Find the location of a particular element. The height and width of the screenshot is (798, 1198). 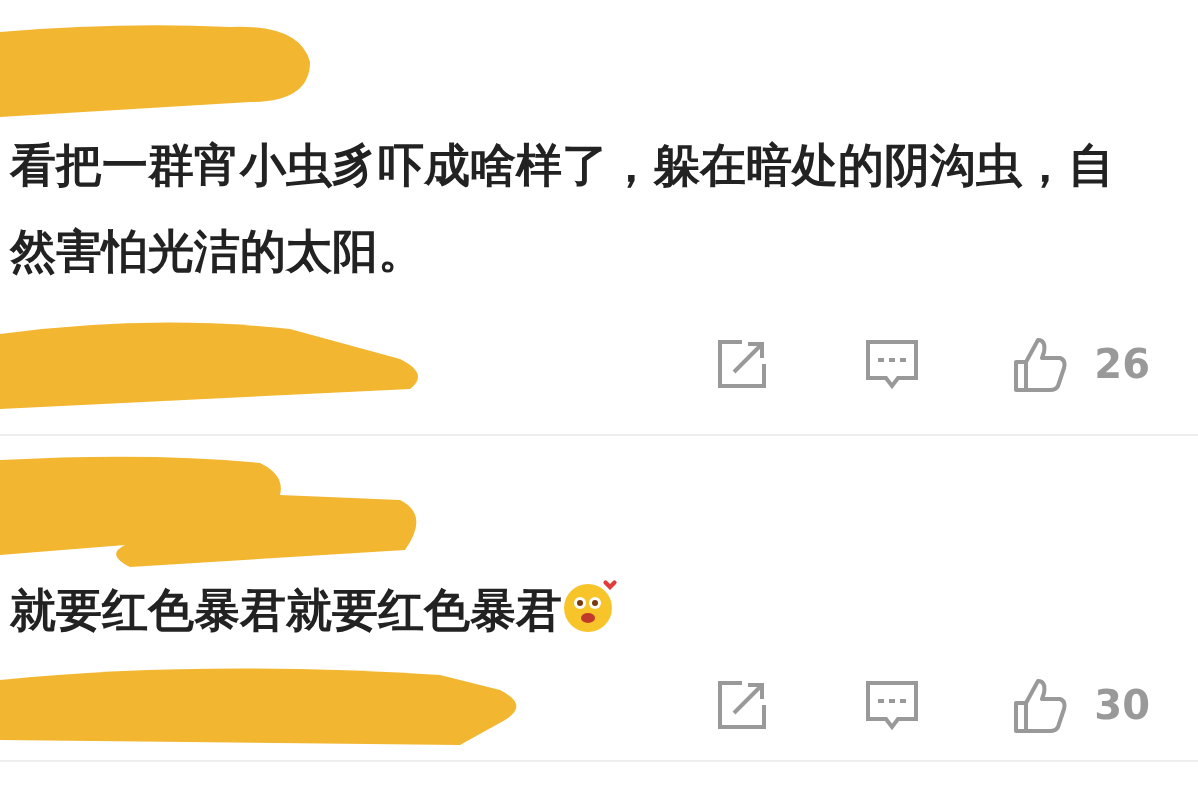

like-count: 30 is located at coordinates (1122, 705).